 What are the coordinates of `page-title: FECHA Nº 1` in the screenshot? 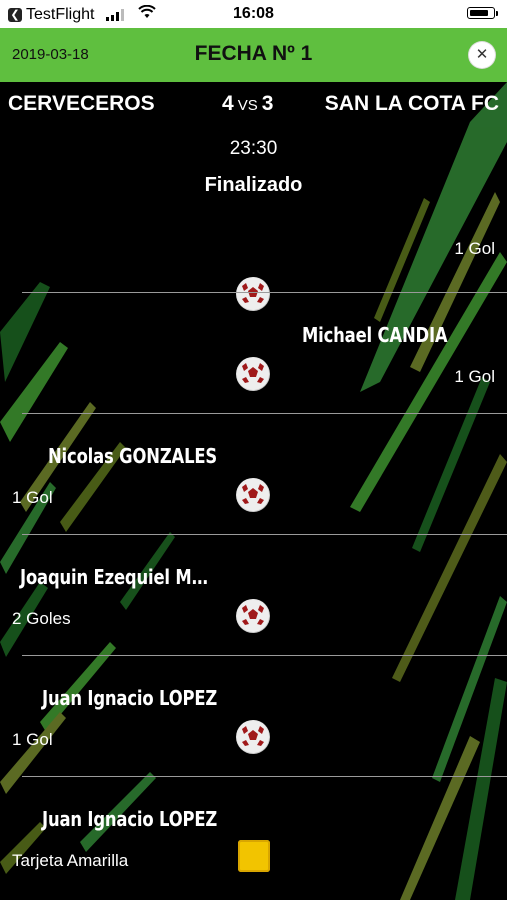 It's located at (253, 53).